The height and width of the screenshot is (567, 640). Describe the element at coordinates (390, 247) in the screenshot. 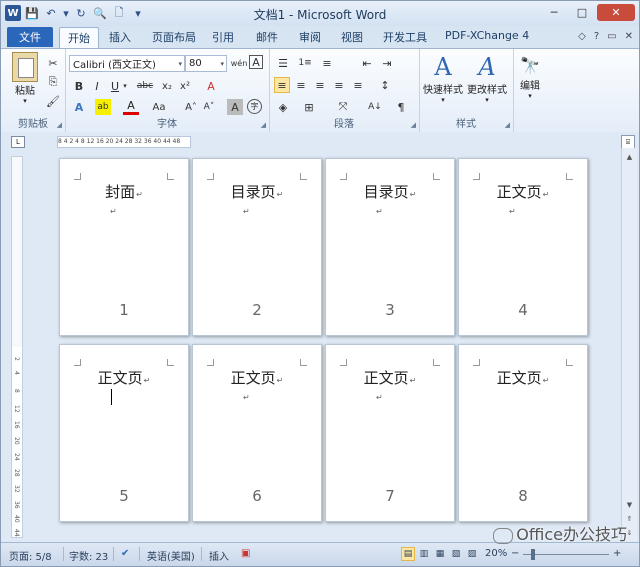

I see `page-3: 目录页↵ ↵ 3` at that location.